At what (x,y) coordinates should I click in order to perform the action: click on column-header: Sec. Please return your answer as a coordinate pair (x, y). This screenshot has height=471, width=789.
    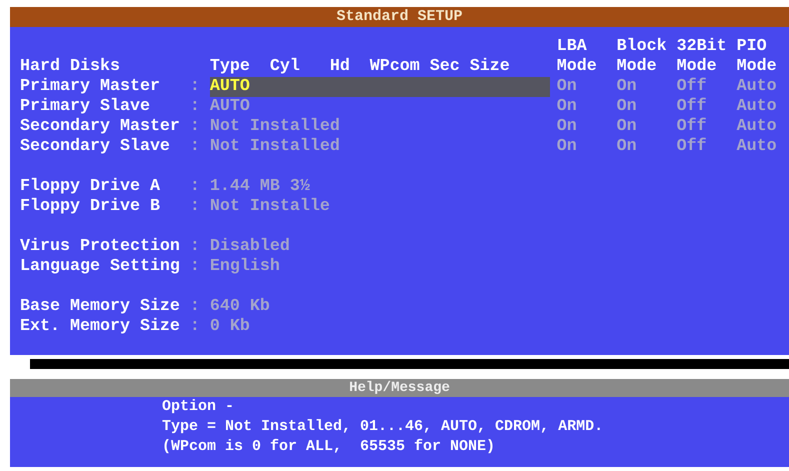
    Looking at the image, I should click on (445, 67).